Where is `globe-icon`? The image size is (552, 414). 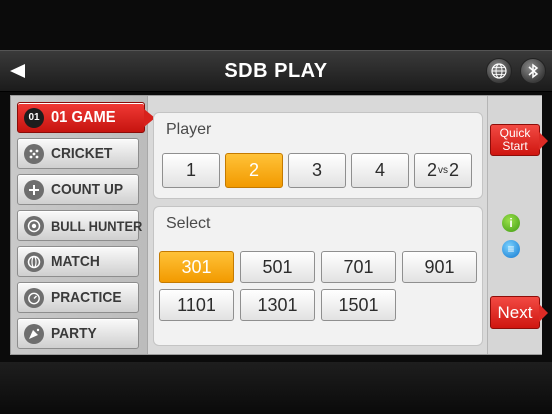
globe-icon is located at coordinates (499, 71).